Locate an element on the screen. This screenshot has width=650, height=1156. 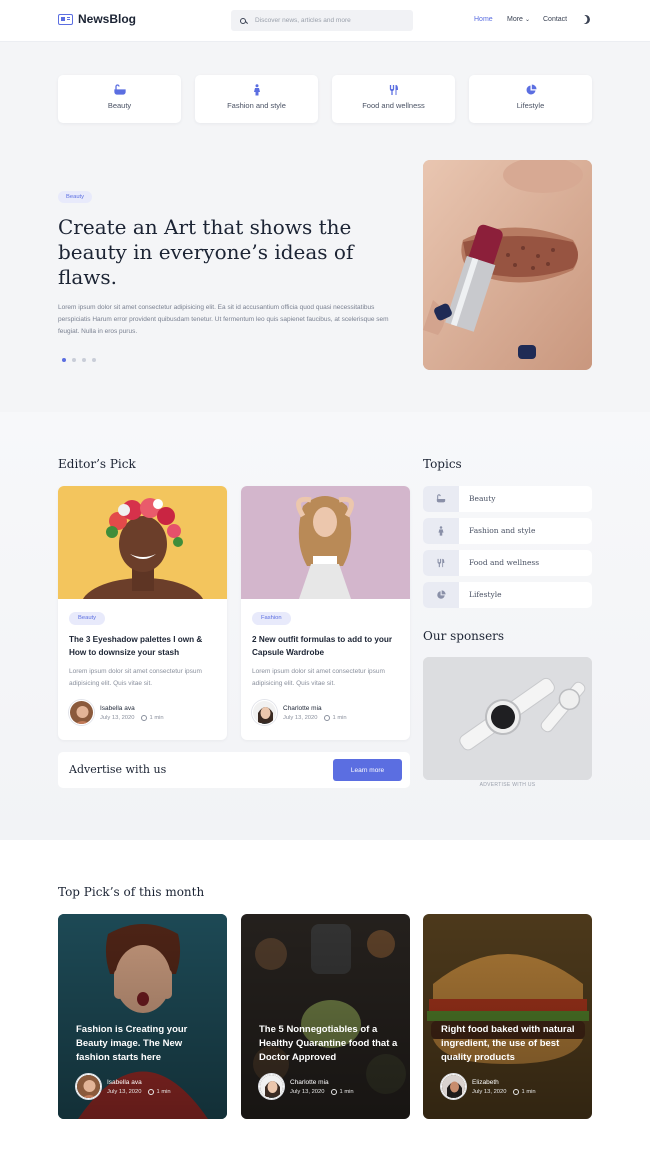
category-label: Food and wellness is located at coordinates (393, 105).